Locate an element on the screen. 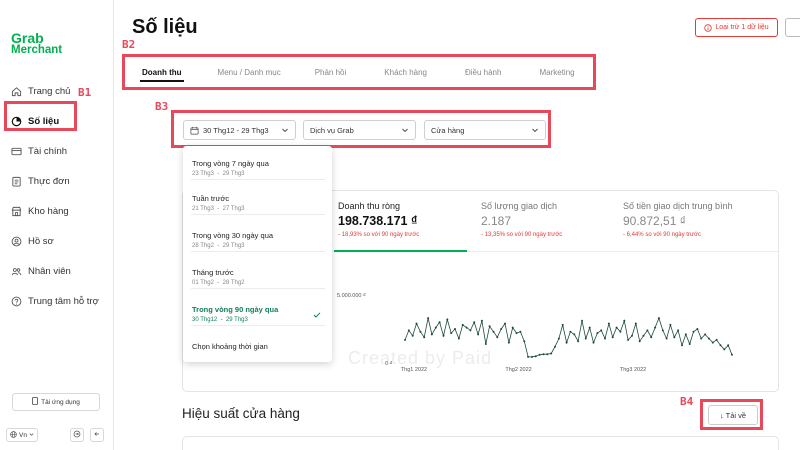 The width and height of the screenshot is (800, 450). dropdown-option-last-month: Tháng trước 01 Thg2 - 28 Thg2 is located at coordinates (258, 274).